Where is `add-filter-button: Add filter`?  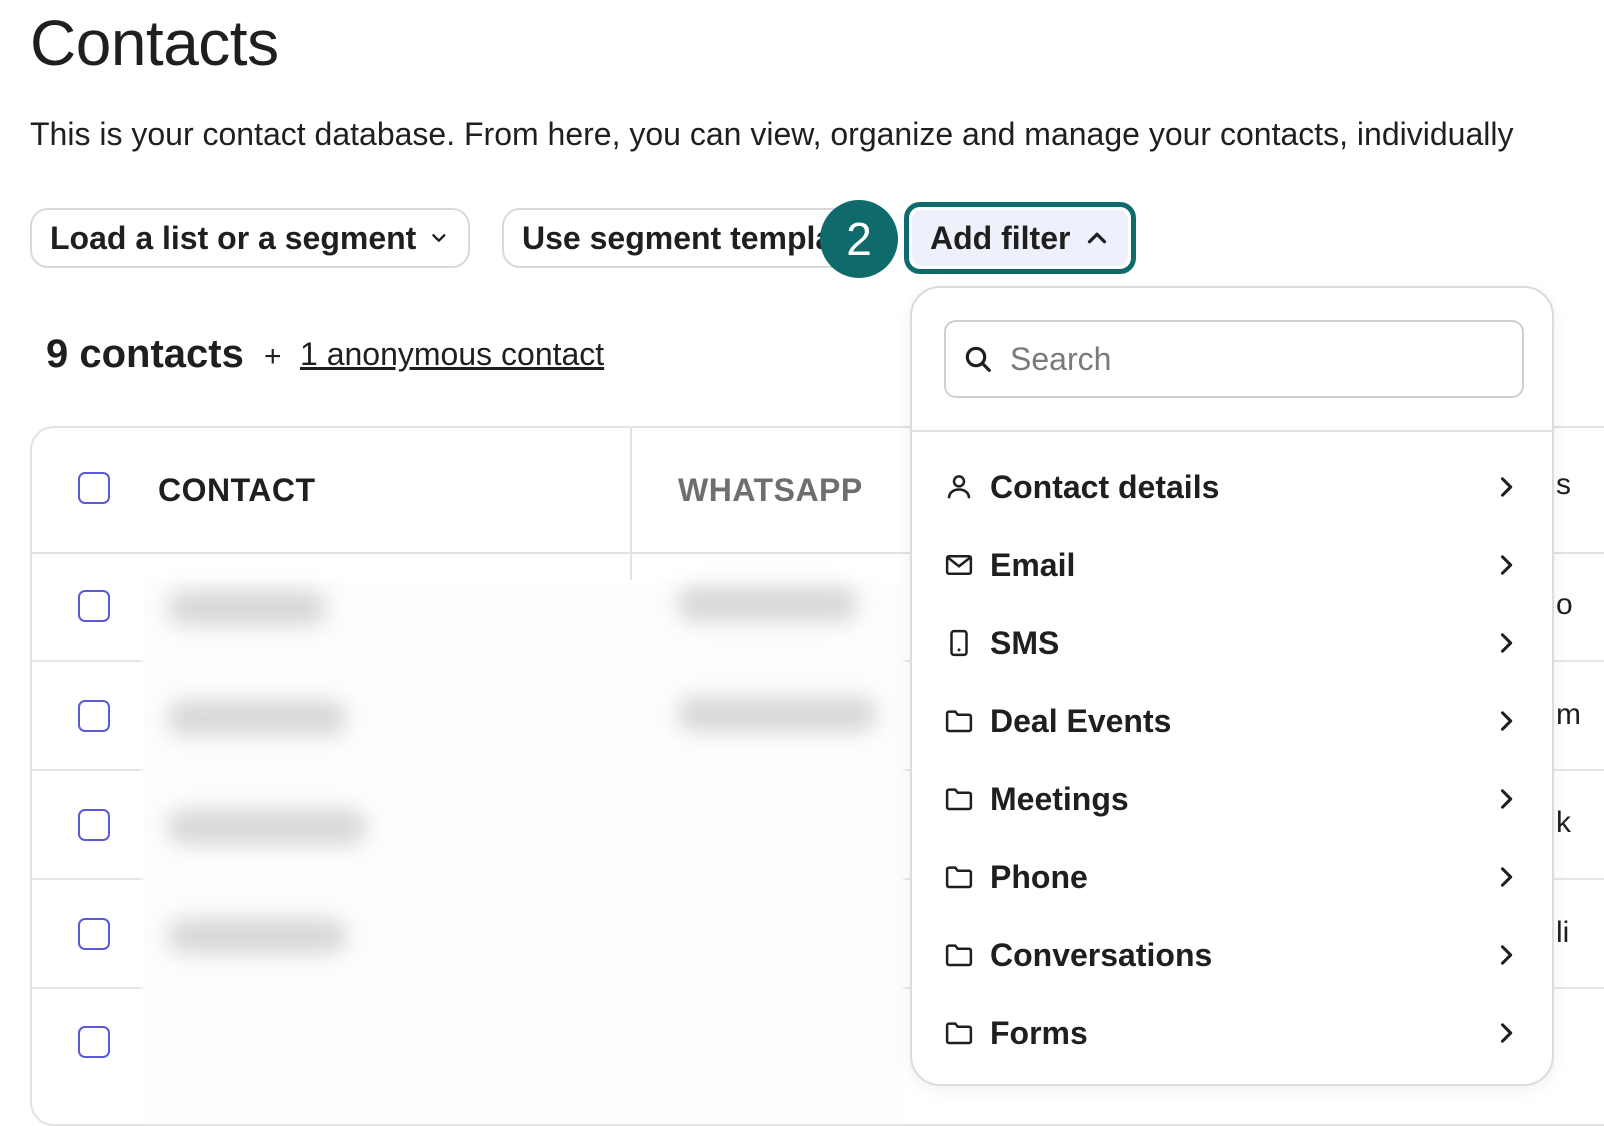 add-filter-button: Add filter is located at coordinates (1020, 238).